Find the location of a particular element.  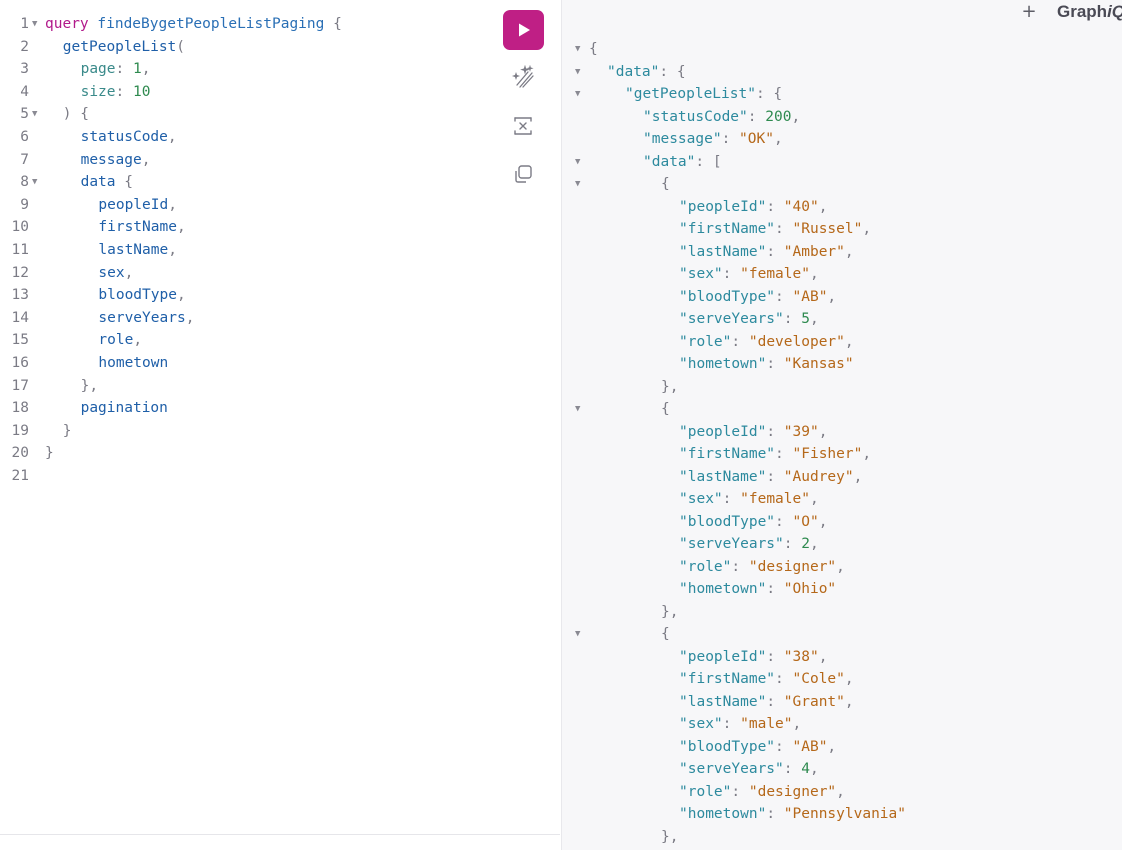

line-number: 9 is located at coordinates (24, 204).